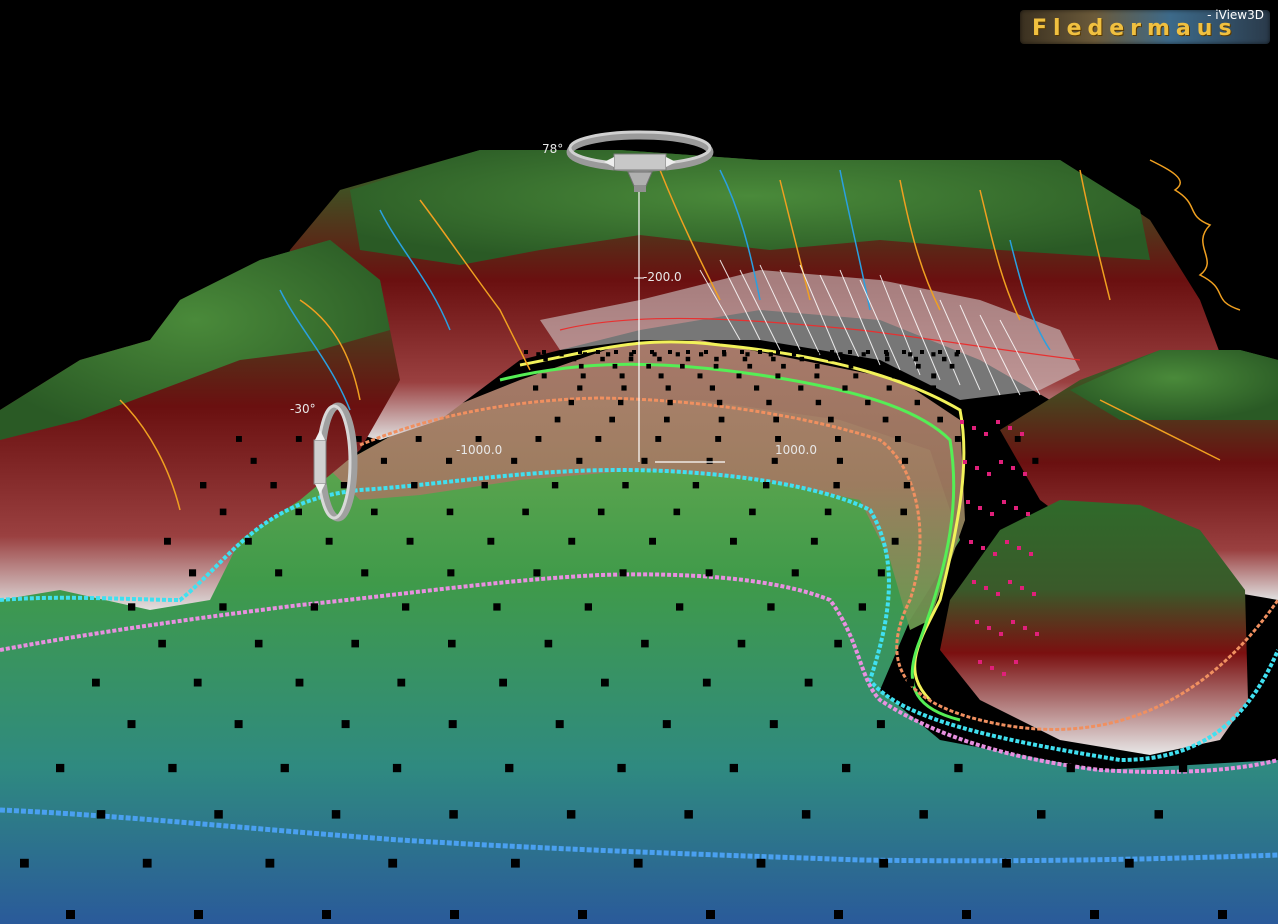  Describe the element at coordinates (479, 450) in the screenshot. I see `left-scale-label: -1000.0` at that location.